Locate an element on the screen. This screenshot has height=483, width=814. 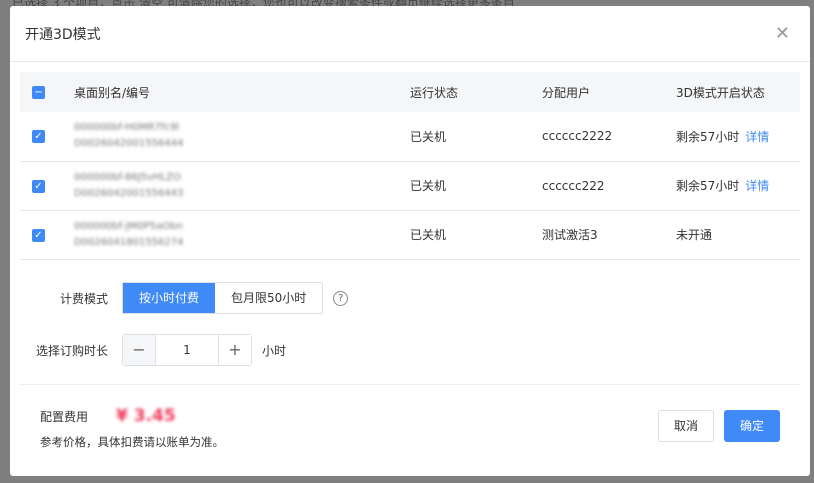
dialog-title: 开通3D模式 is located at coordinates (63, 34).